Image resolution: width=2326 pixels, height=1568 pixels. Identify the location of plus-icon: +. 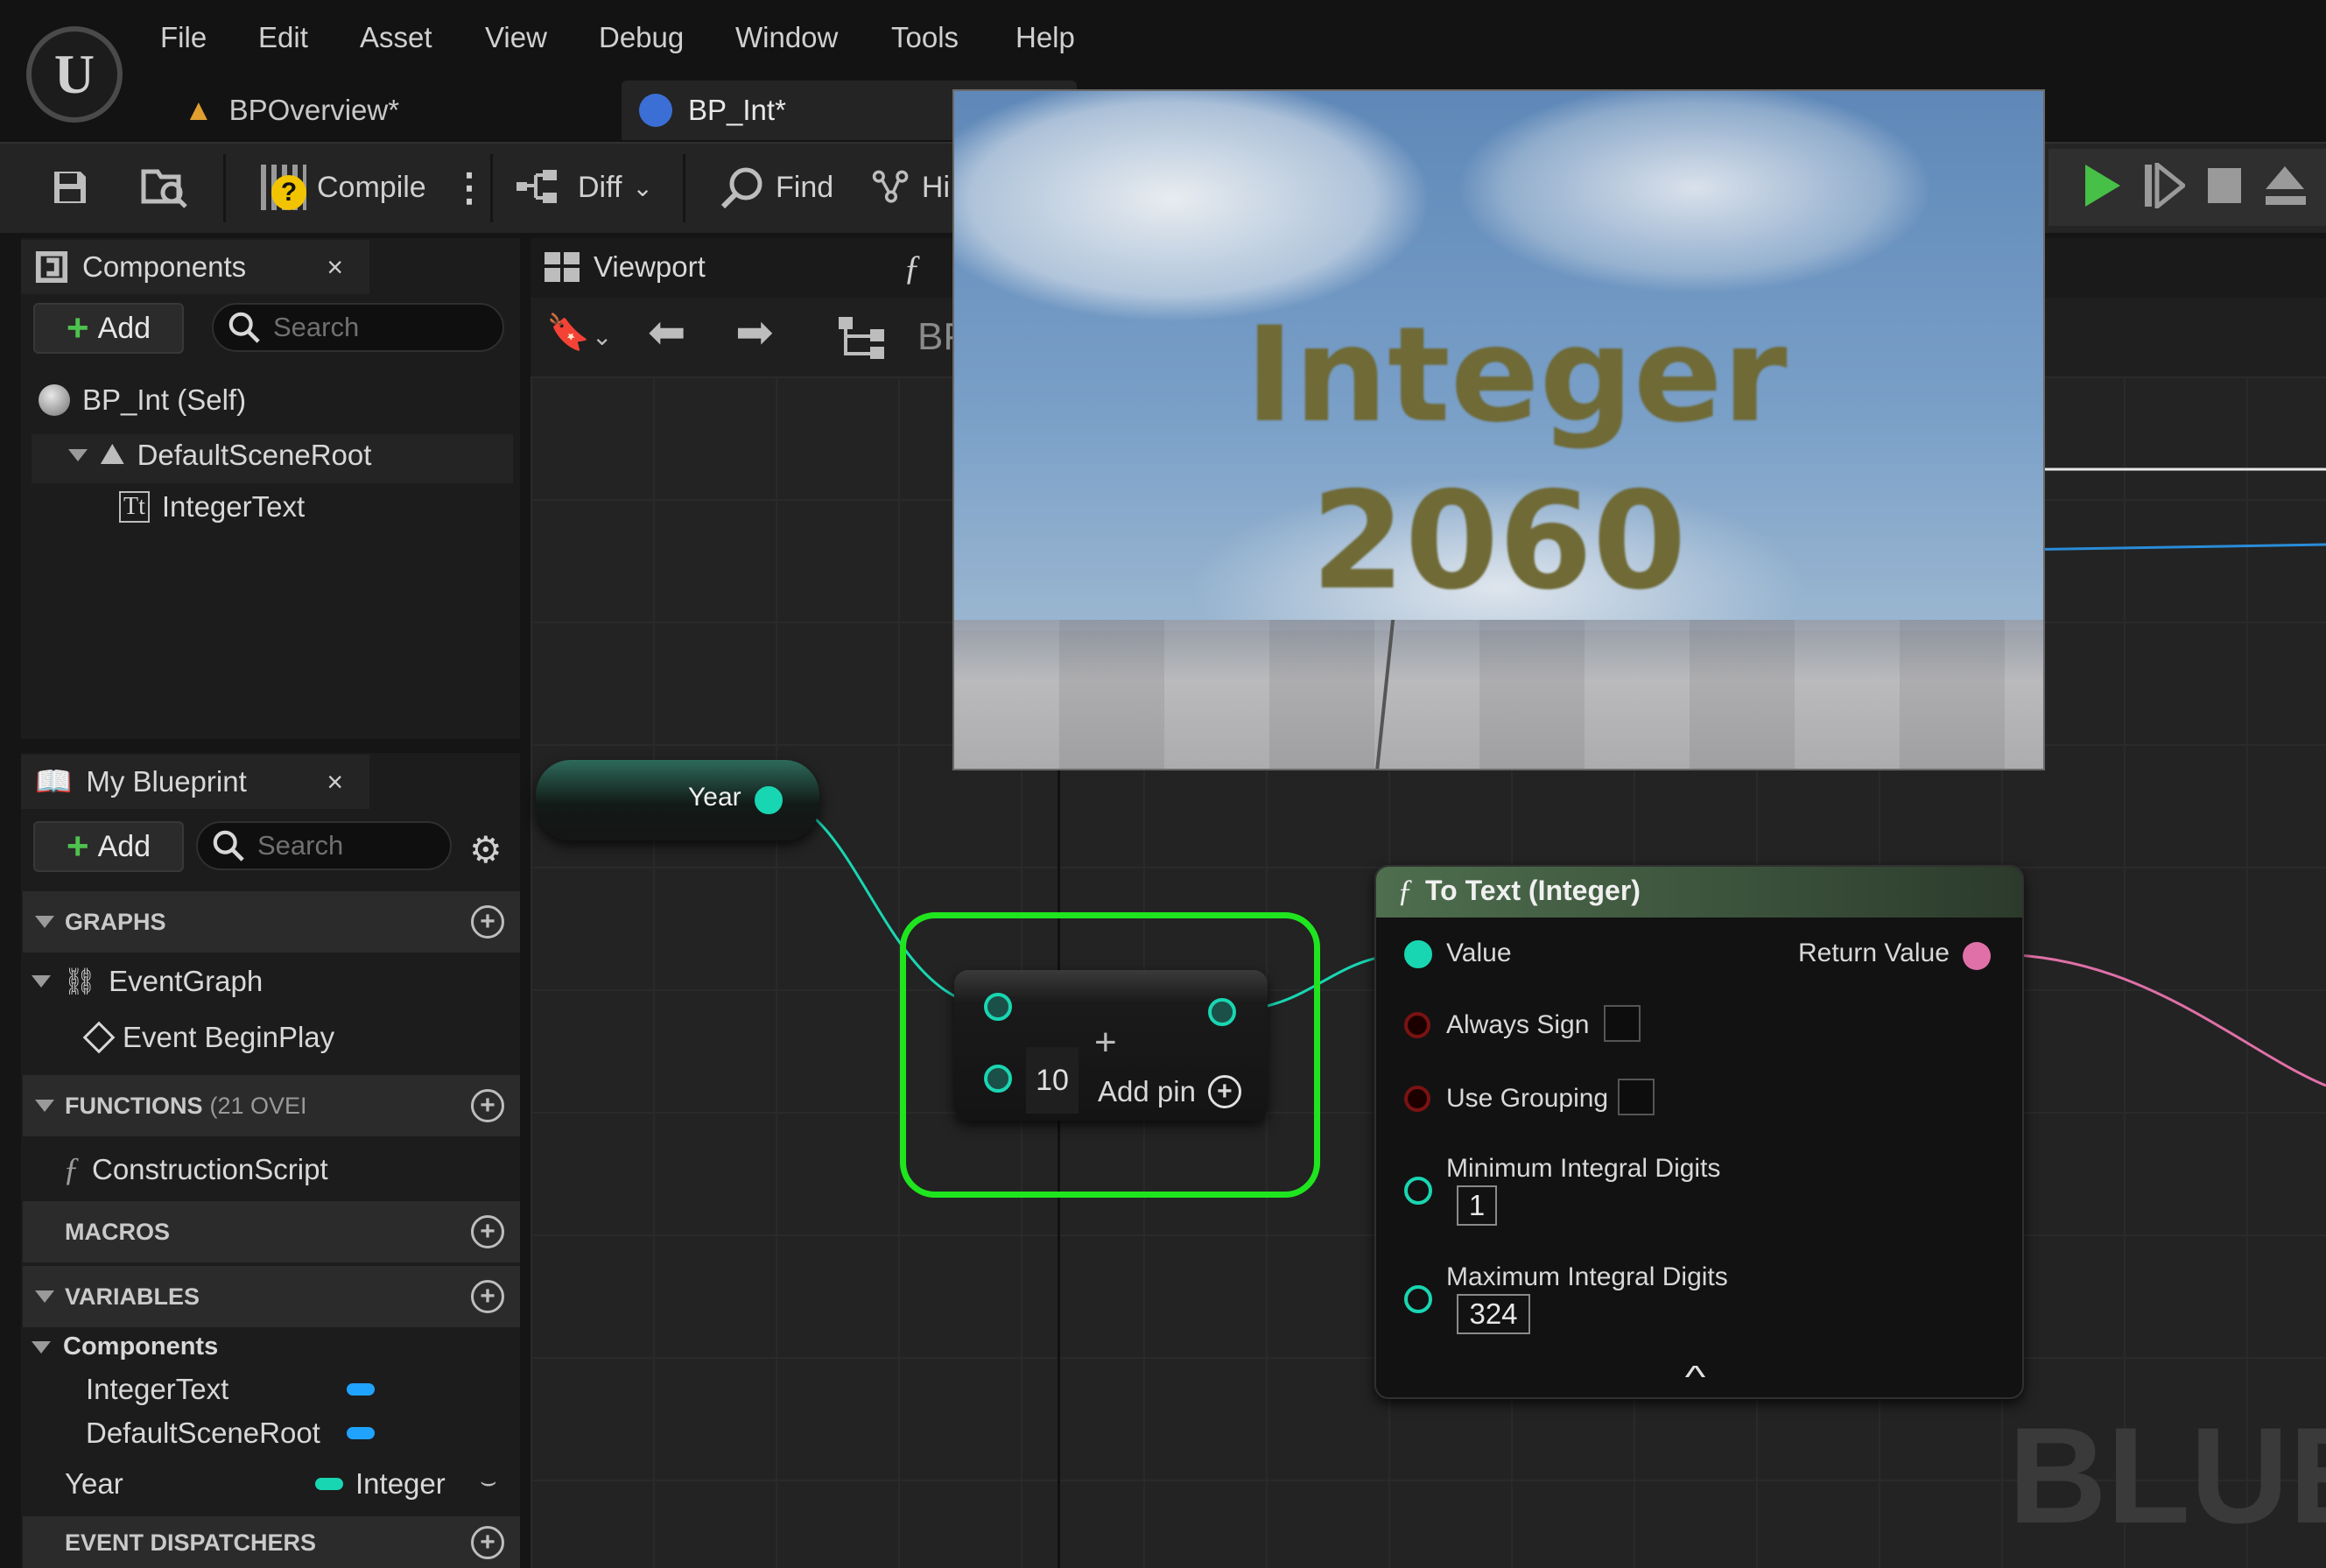
(1105, 1043).